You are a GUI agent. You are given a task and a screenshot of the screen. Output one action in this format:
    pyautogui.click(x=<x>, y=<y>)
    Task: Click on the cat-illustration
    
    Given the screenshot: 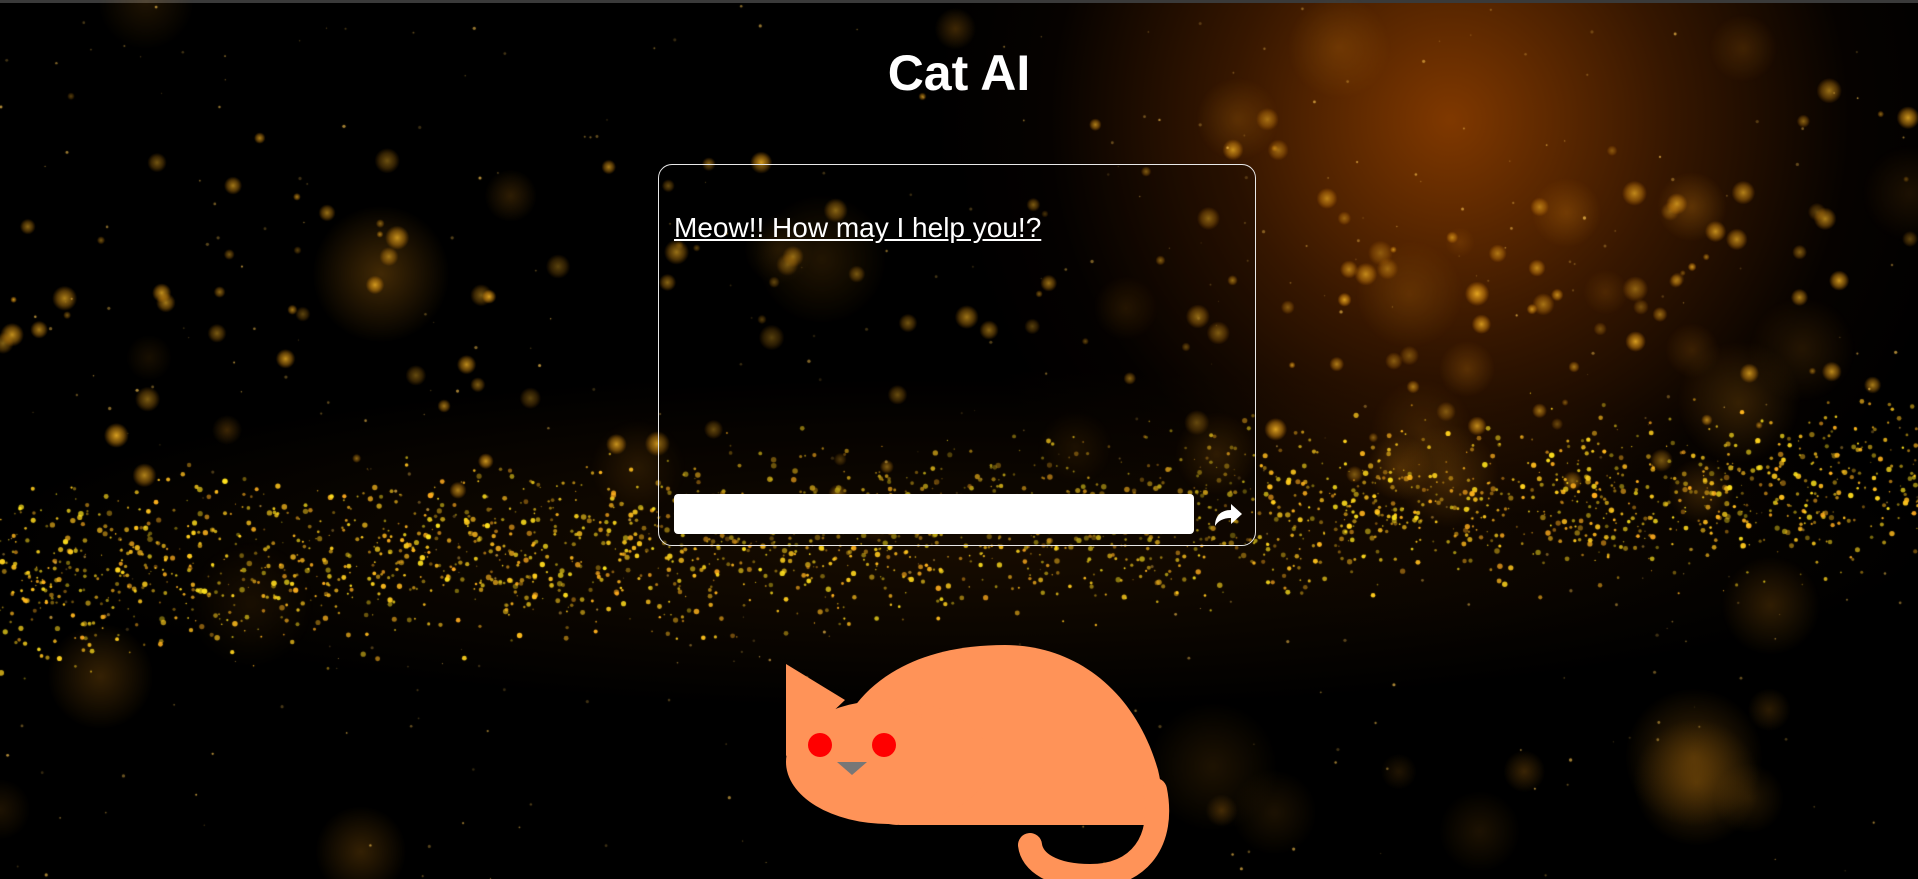 What is the action you would take?
    pyautogui.click(x=978, y=762)
    